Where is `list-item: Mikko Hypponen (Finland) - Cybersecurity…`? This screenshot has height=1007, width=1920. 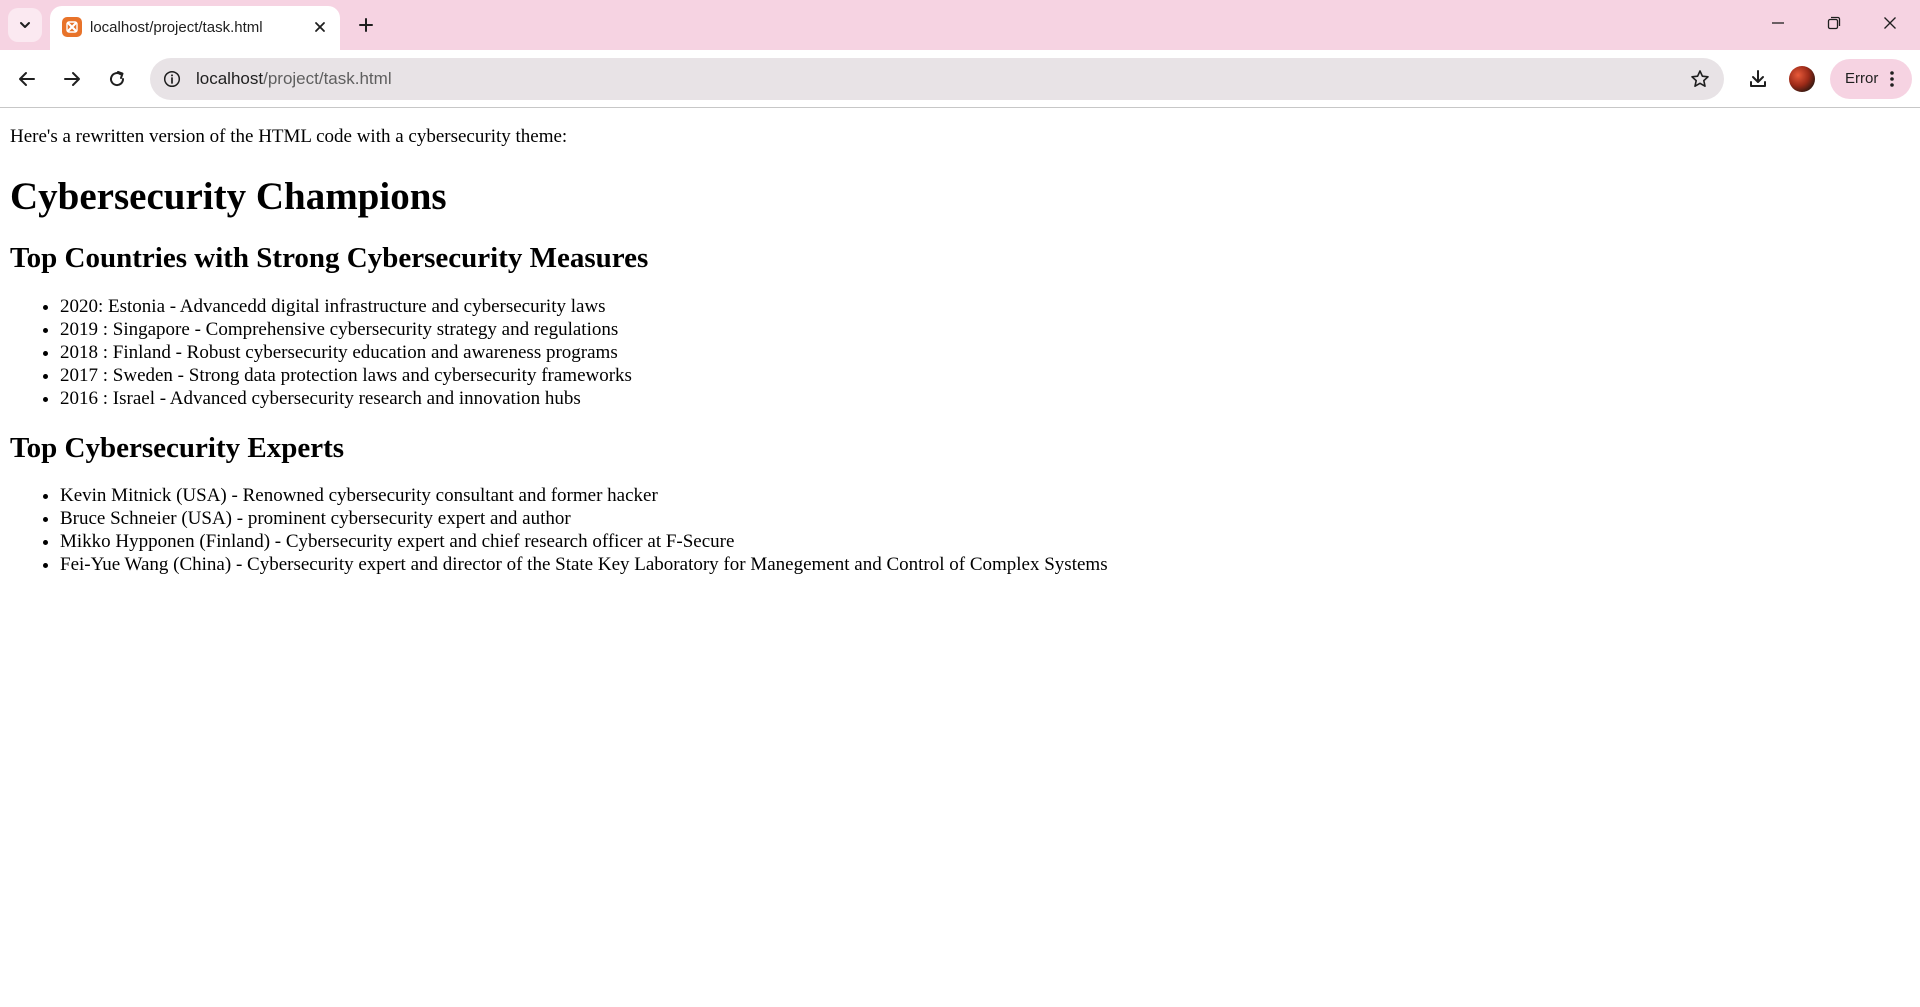
list-item: Mikko Hypponen (Finland) - Cybersecurity… is located at coordinates (985, 541).